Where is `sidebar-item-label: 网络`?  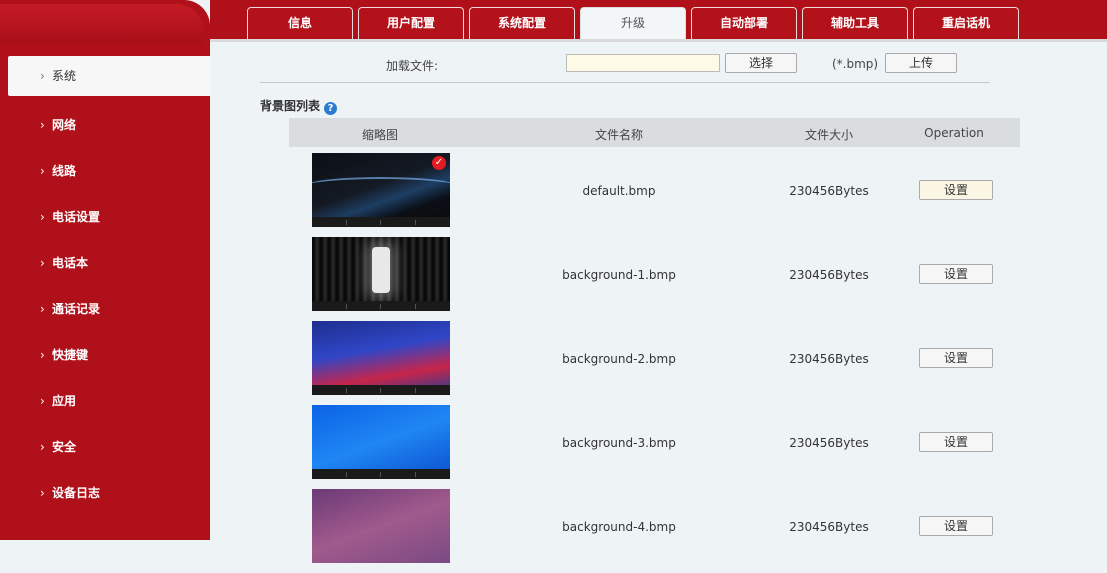 sidebar-item-label: 网络 is located at coordinates (64, 125).